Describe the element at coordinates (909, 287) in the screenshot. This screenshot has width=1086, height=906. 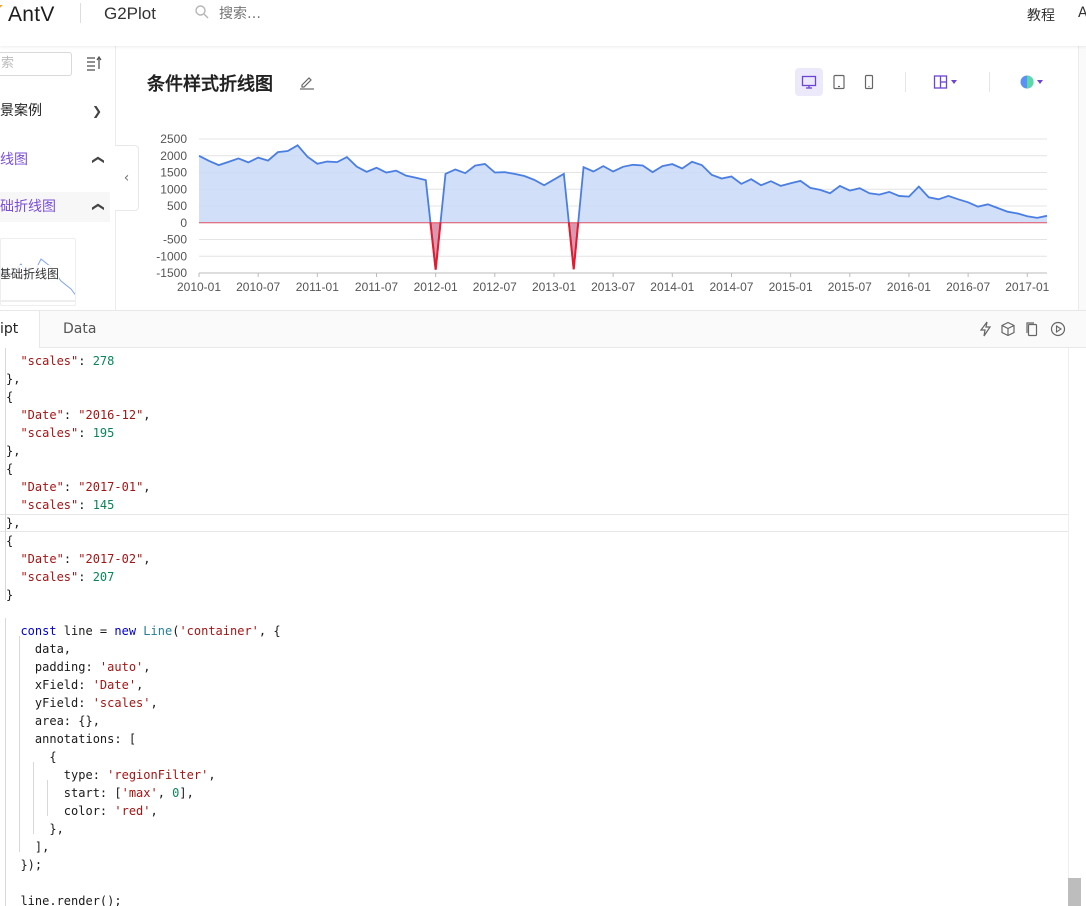
I see `x-tick-label: 2016-01` at that location.